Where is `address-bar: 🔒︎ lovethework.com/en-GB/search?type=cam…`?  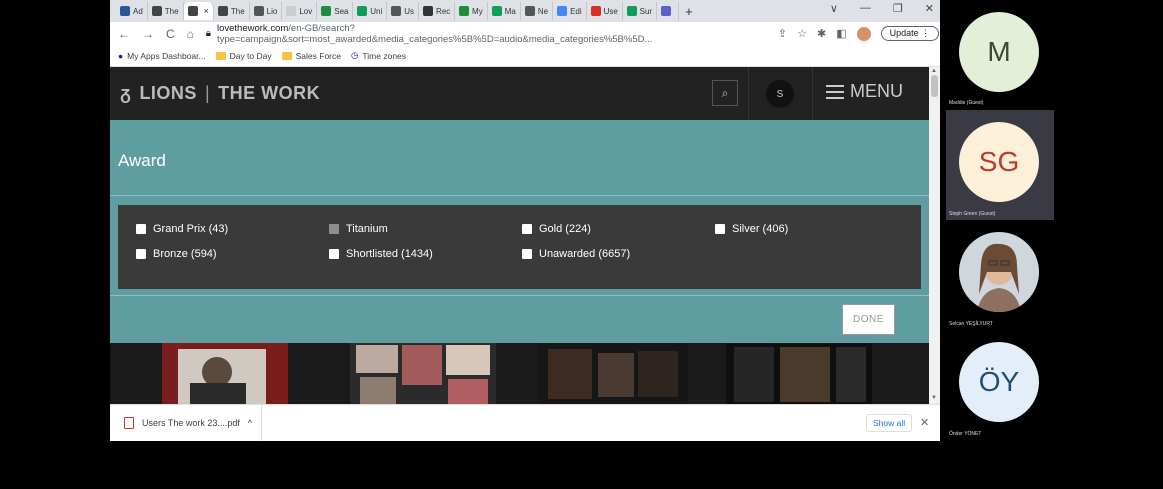
address-bar: 🔒︎ lovethework.com/en-GB/search?type=cam… is located at coordinates (486, 33).